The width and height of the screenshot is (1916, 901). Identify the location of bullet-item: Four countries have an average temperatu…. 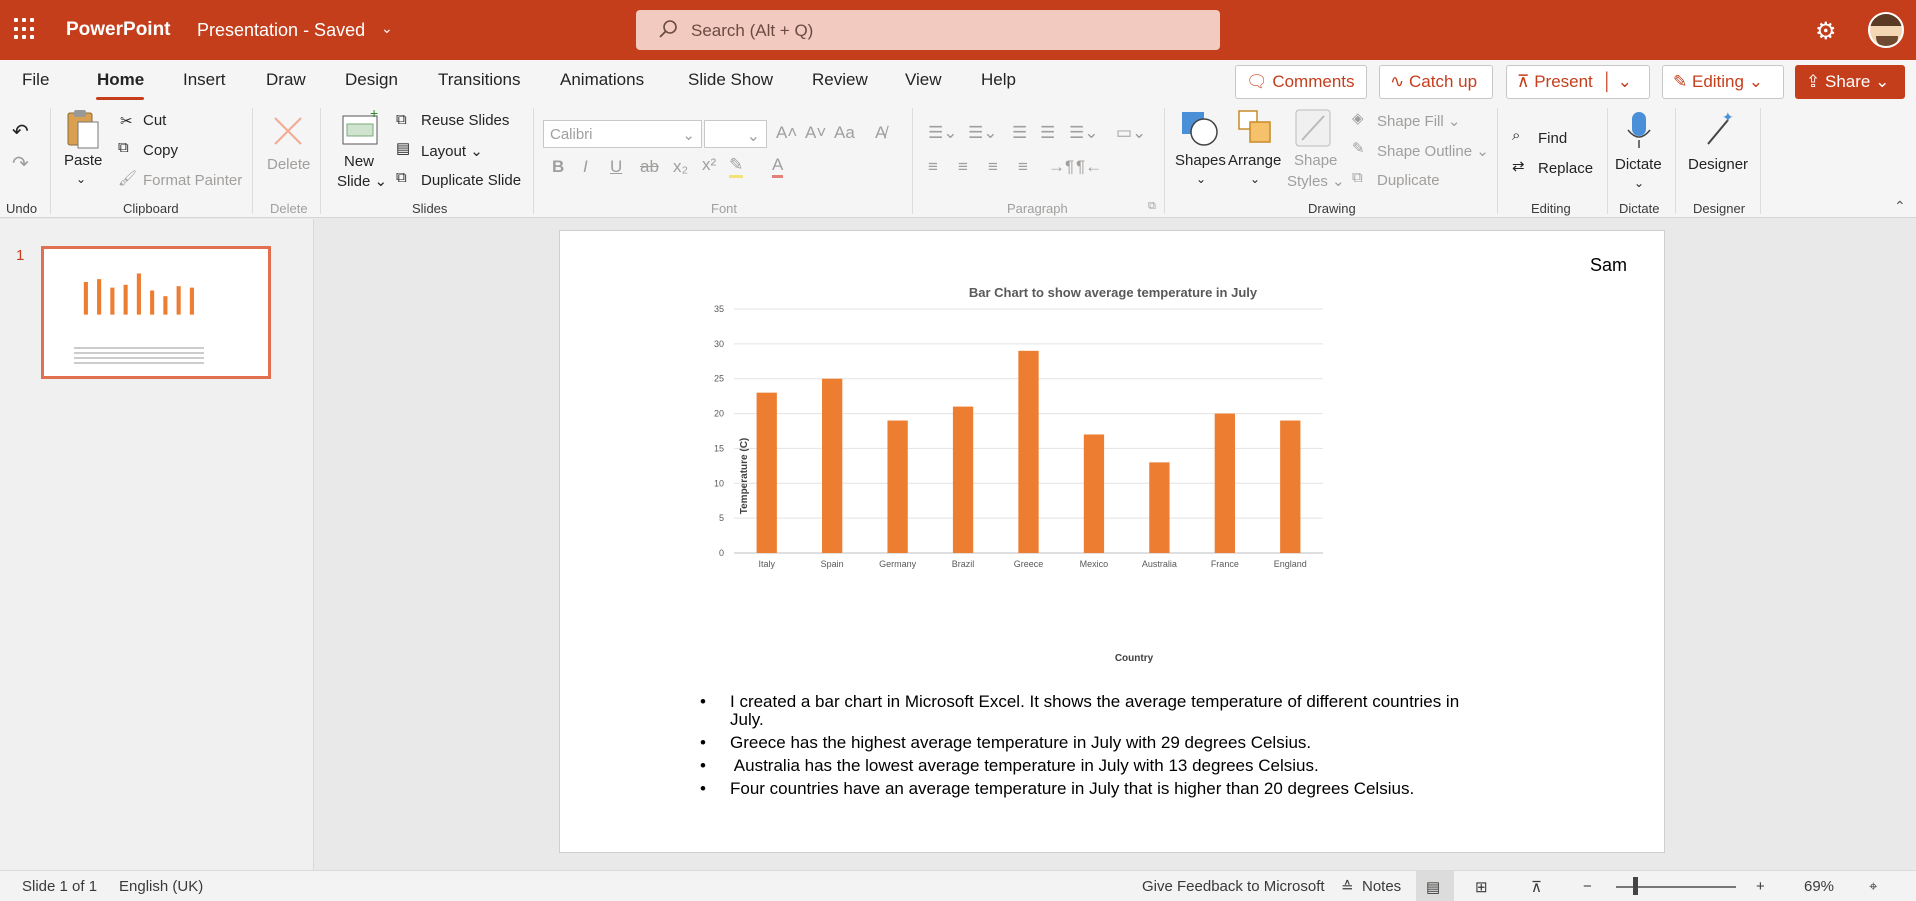
(1090, 789).